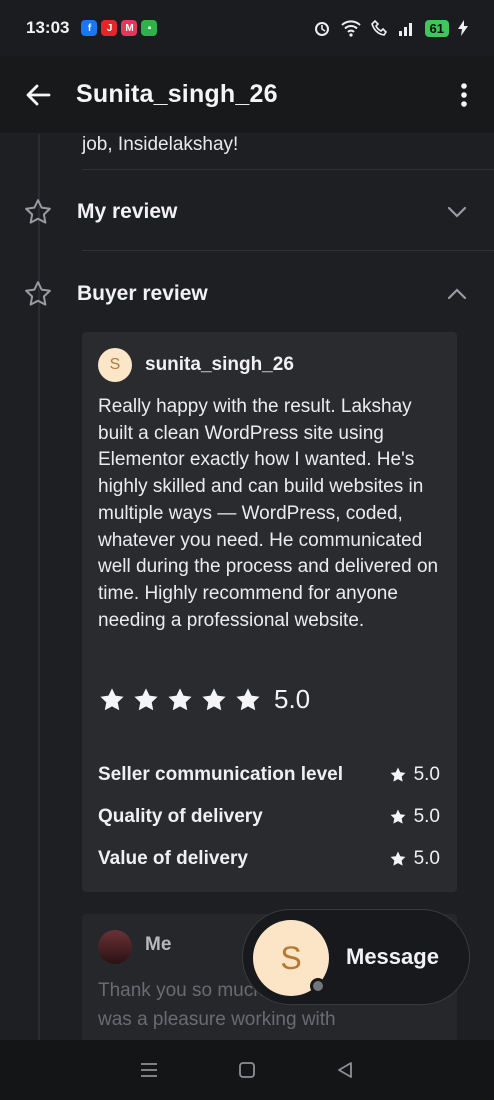 The image size is (494, 1100). What do you see at coordinates (173, 858) in the screenshot?
I see `sub-rating-label: Value of delivery` at bounding box center [173, 858].